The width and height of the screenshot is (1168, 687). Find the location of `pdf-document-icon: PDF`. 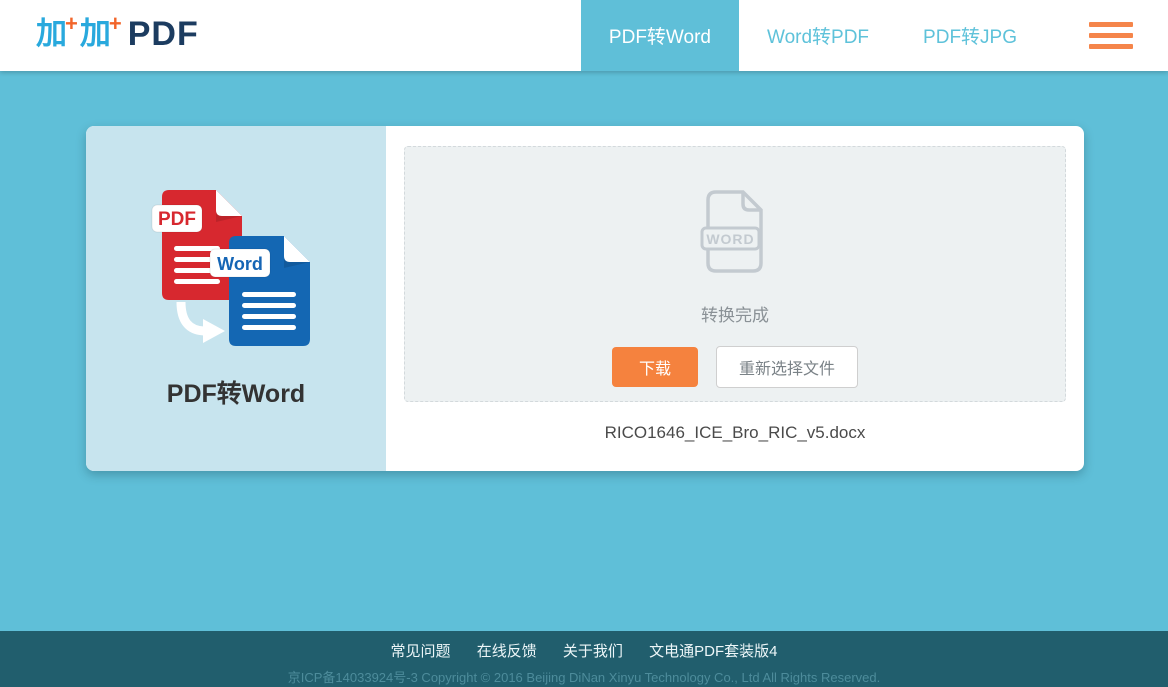

pdf-document-icon: PDF is located at coordinates (196, 245).